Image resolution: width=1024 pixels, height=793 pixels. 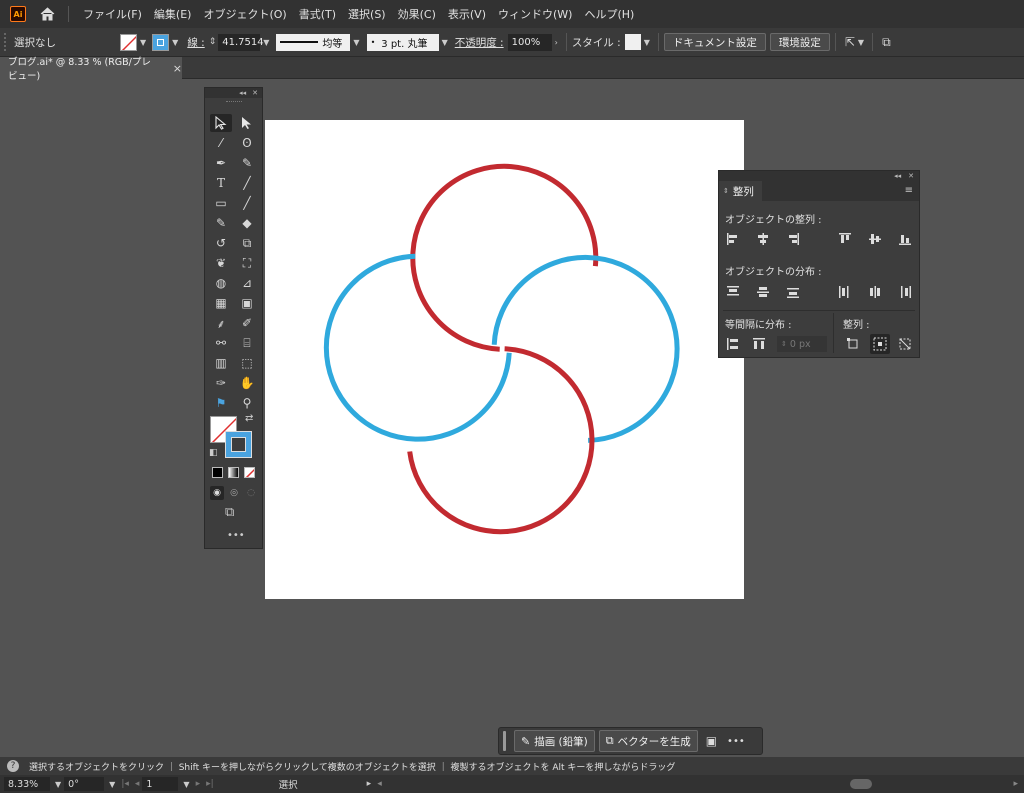 I want to click on line-tool-icon: ╱, so click(x=247, y=183).